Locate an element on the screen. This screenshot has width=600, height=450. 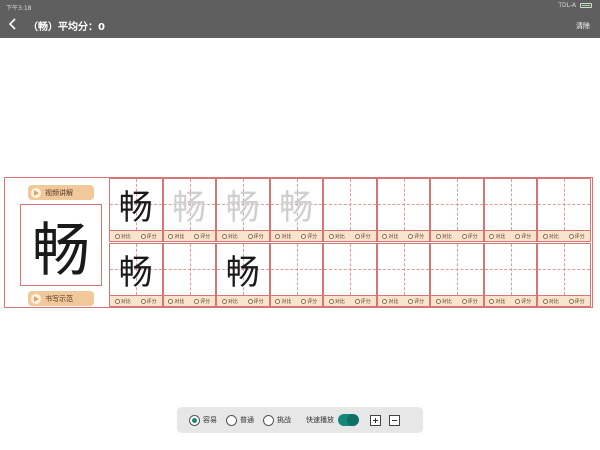
mode-challenge-radio: 挑战 is located at coordinates (277, 420).